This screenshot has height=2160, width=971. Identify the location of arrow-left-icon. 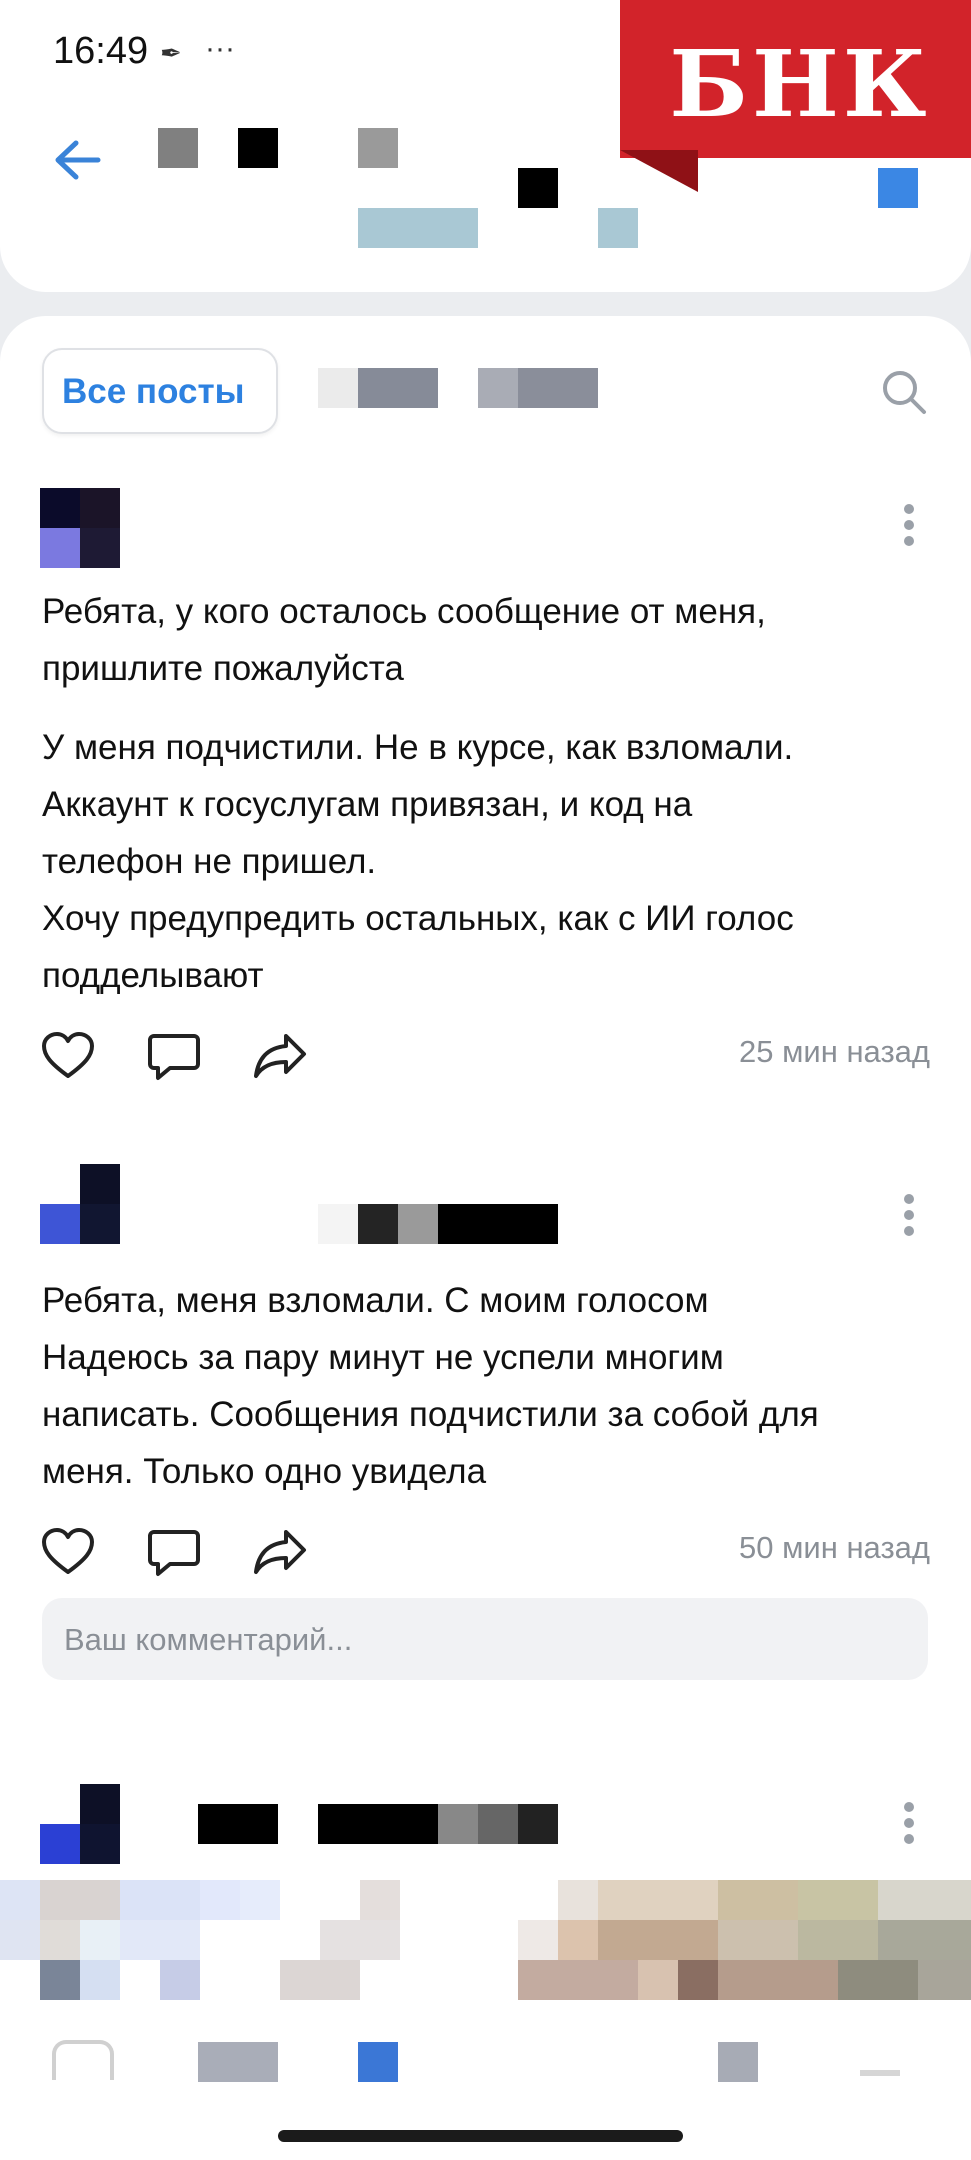
(78, 160).